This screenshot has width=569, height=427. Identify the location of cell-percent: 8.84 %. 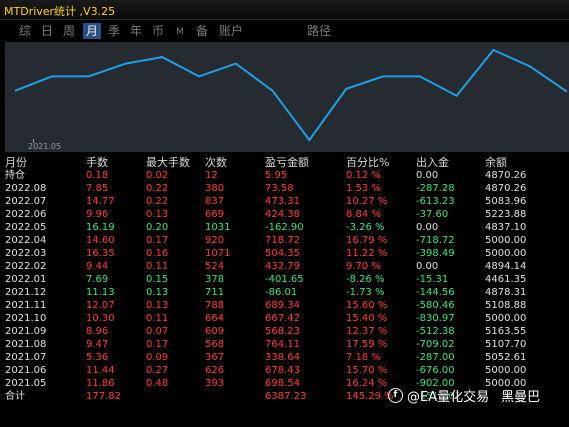
(363, 214).